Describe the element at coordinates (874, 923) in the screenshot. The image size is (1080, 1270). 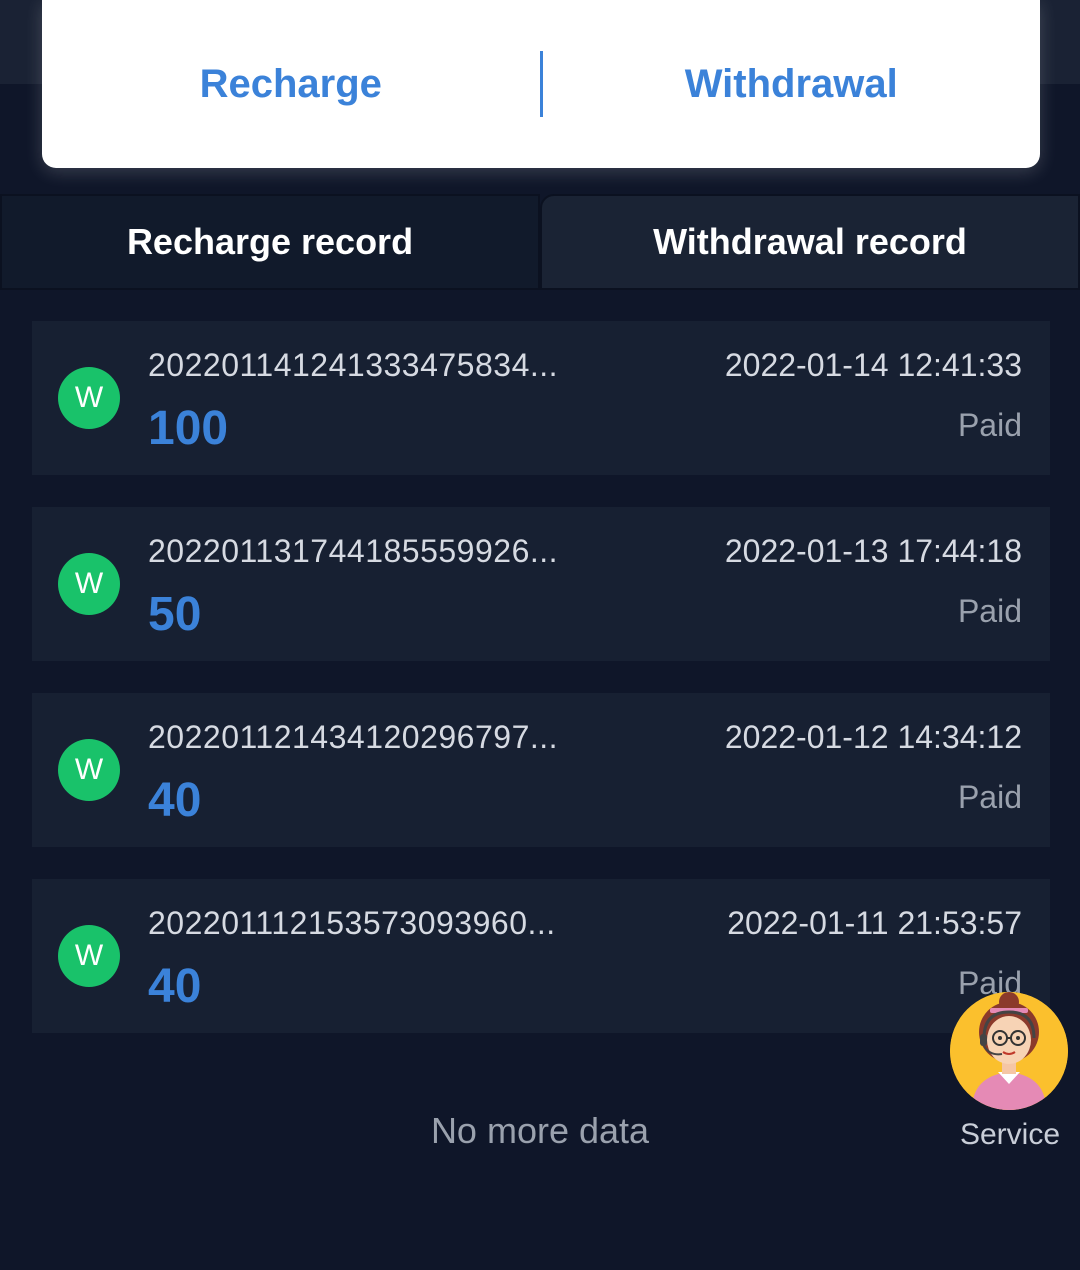
I see `timestamp: 2022-01-11 21:53:57` at that location.